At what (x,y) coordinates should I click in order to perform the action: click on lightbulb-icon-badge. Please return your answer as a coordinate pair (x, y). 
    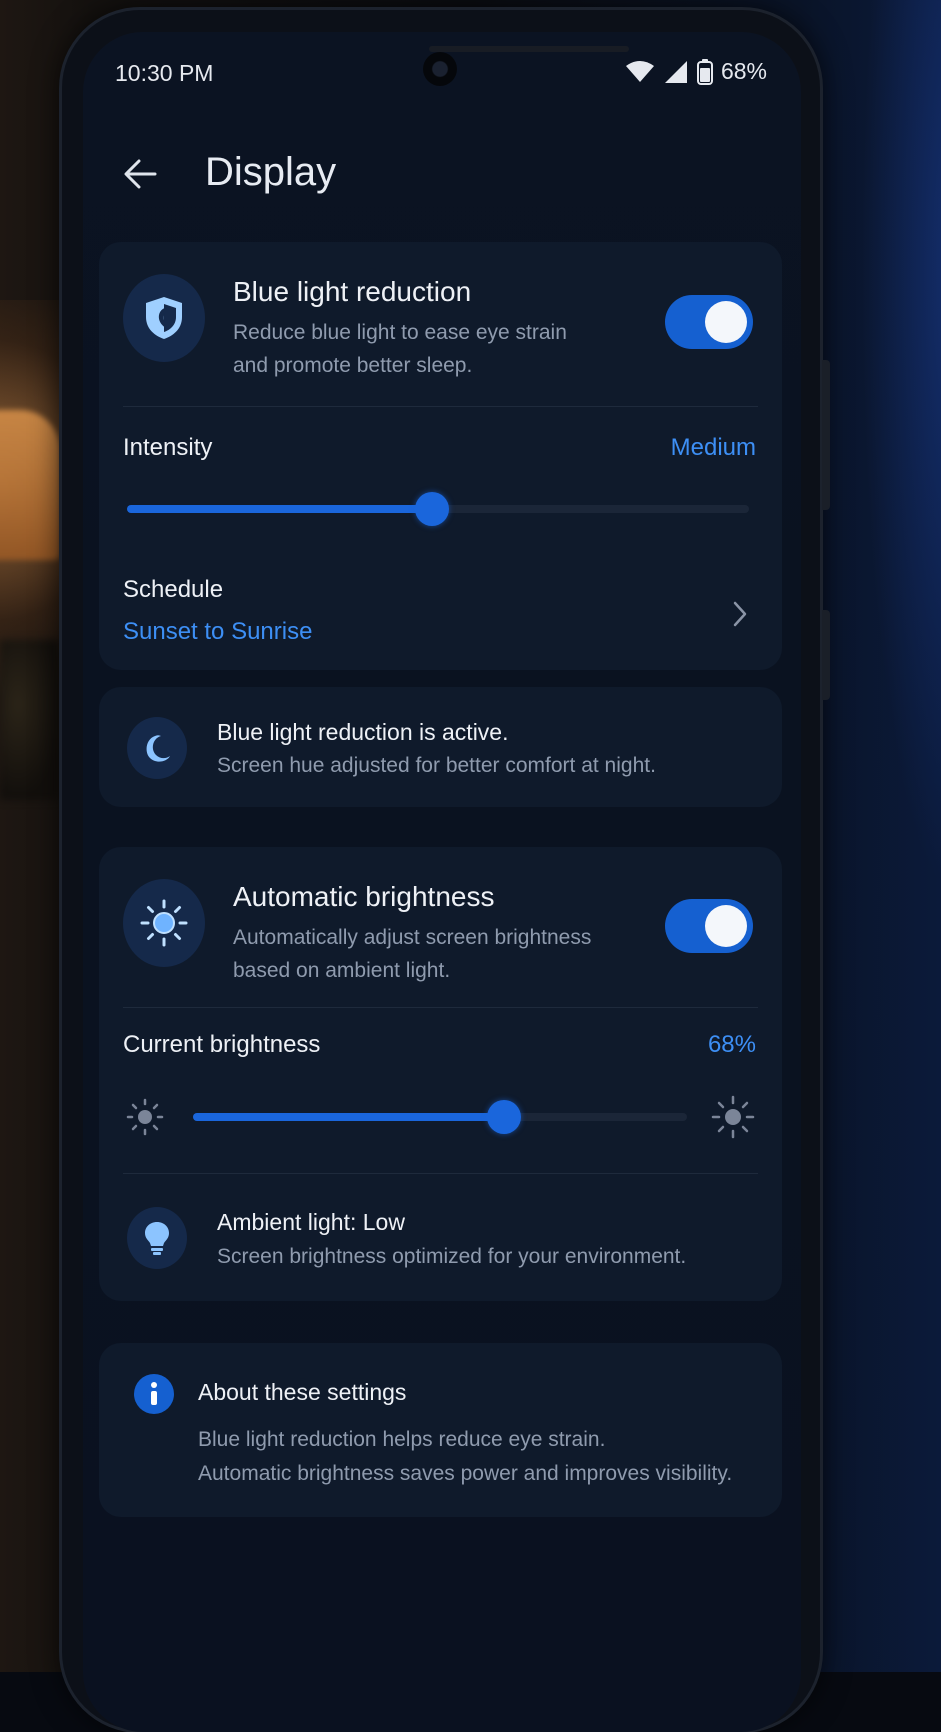
    Looking at the image, I should click on (157, 1238).